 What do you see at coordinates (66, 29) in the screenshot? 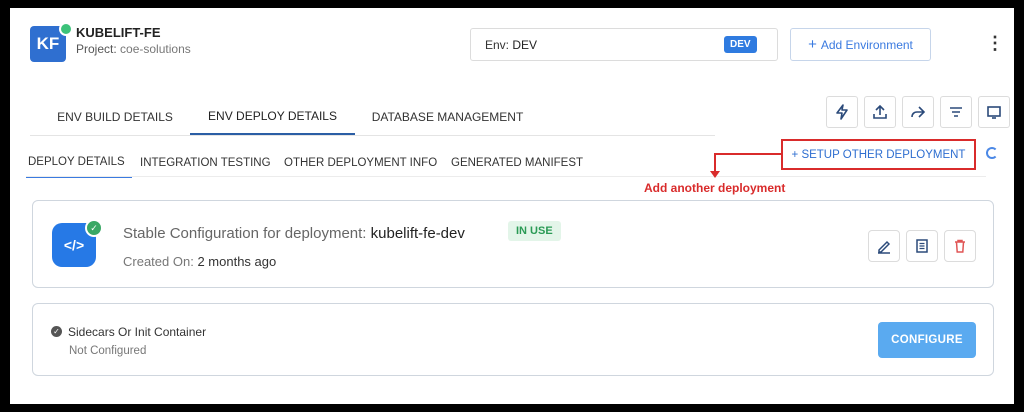
I see `online-status-dot` at bounding box center [66, 29].